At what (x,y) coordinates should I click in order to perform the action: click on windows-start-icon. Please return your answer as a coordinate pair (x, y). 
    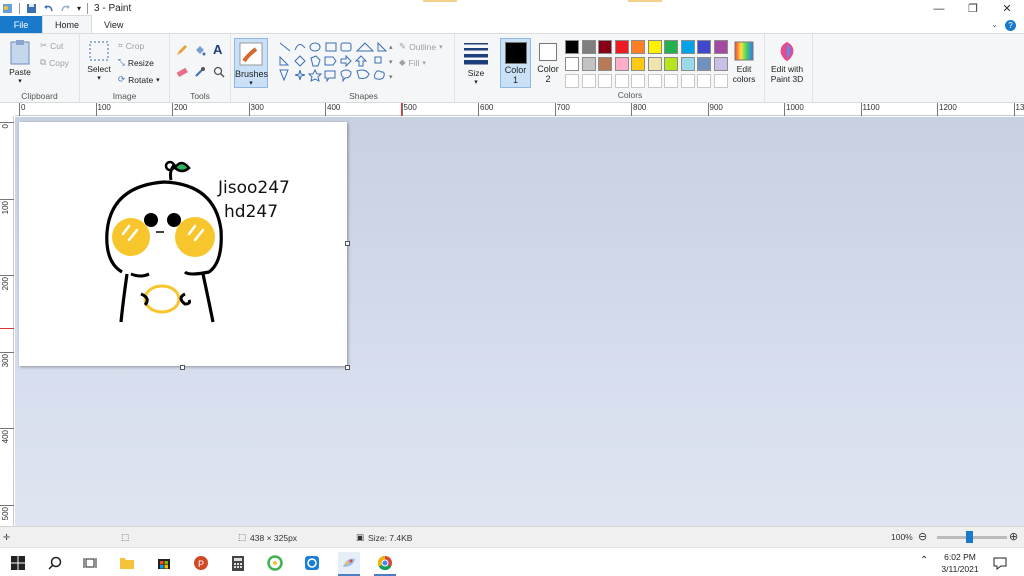
    Looking at the image, I should click on (18, 563).